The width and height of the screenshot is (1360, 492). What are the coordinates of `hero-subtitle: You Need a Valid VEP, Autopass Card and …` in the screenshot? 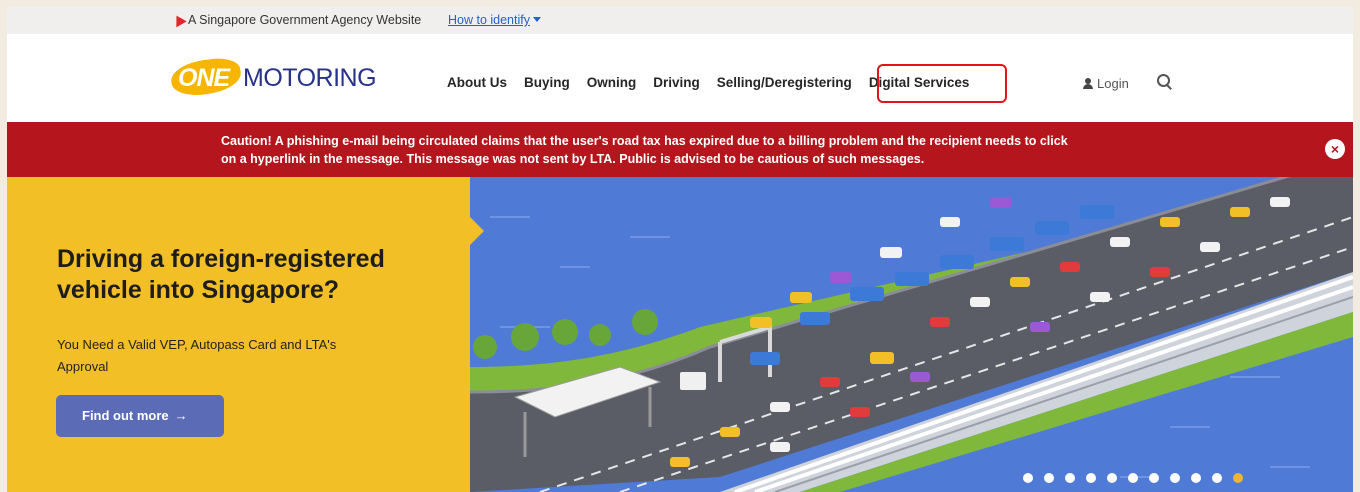 It's located at (197, 355).